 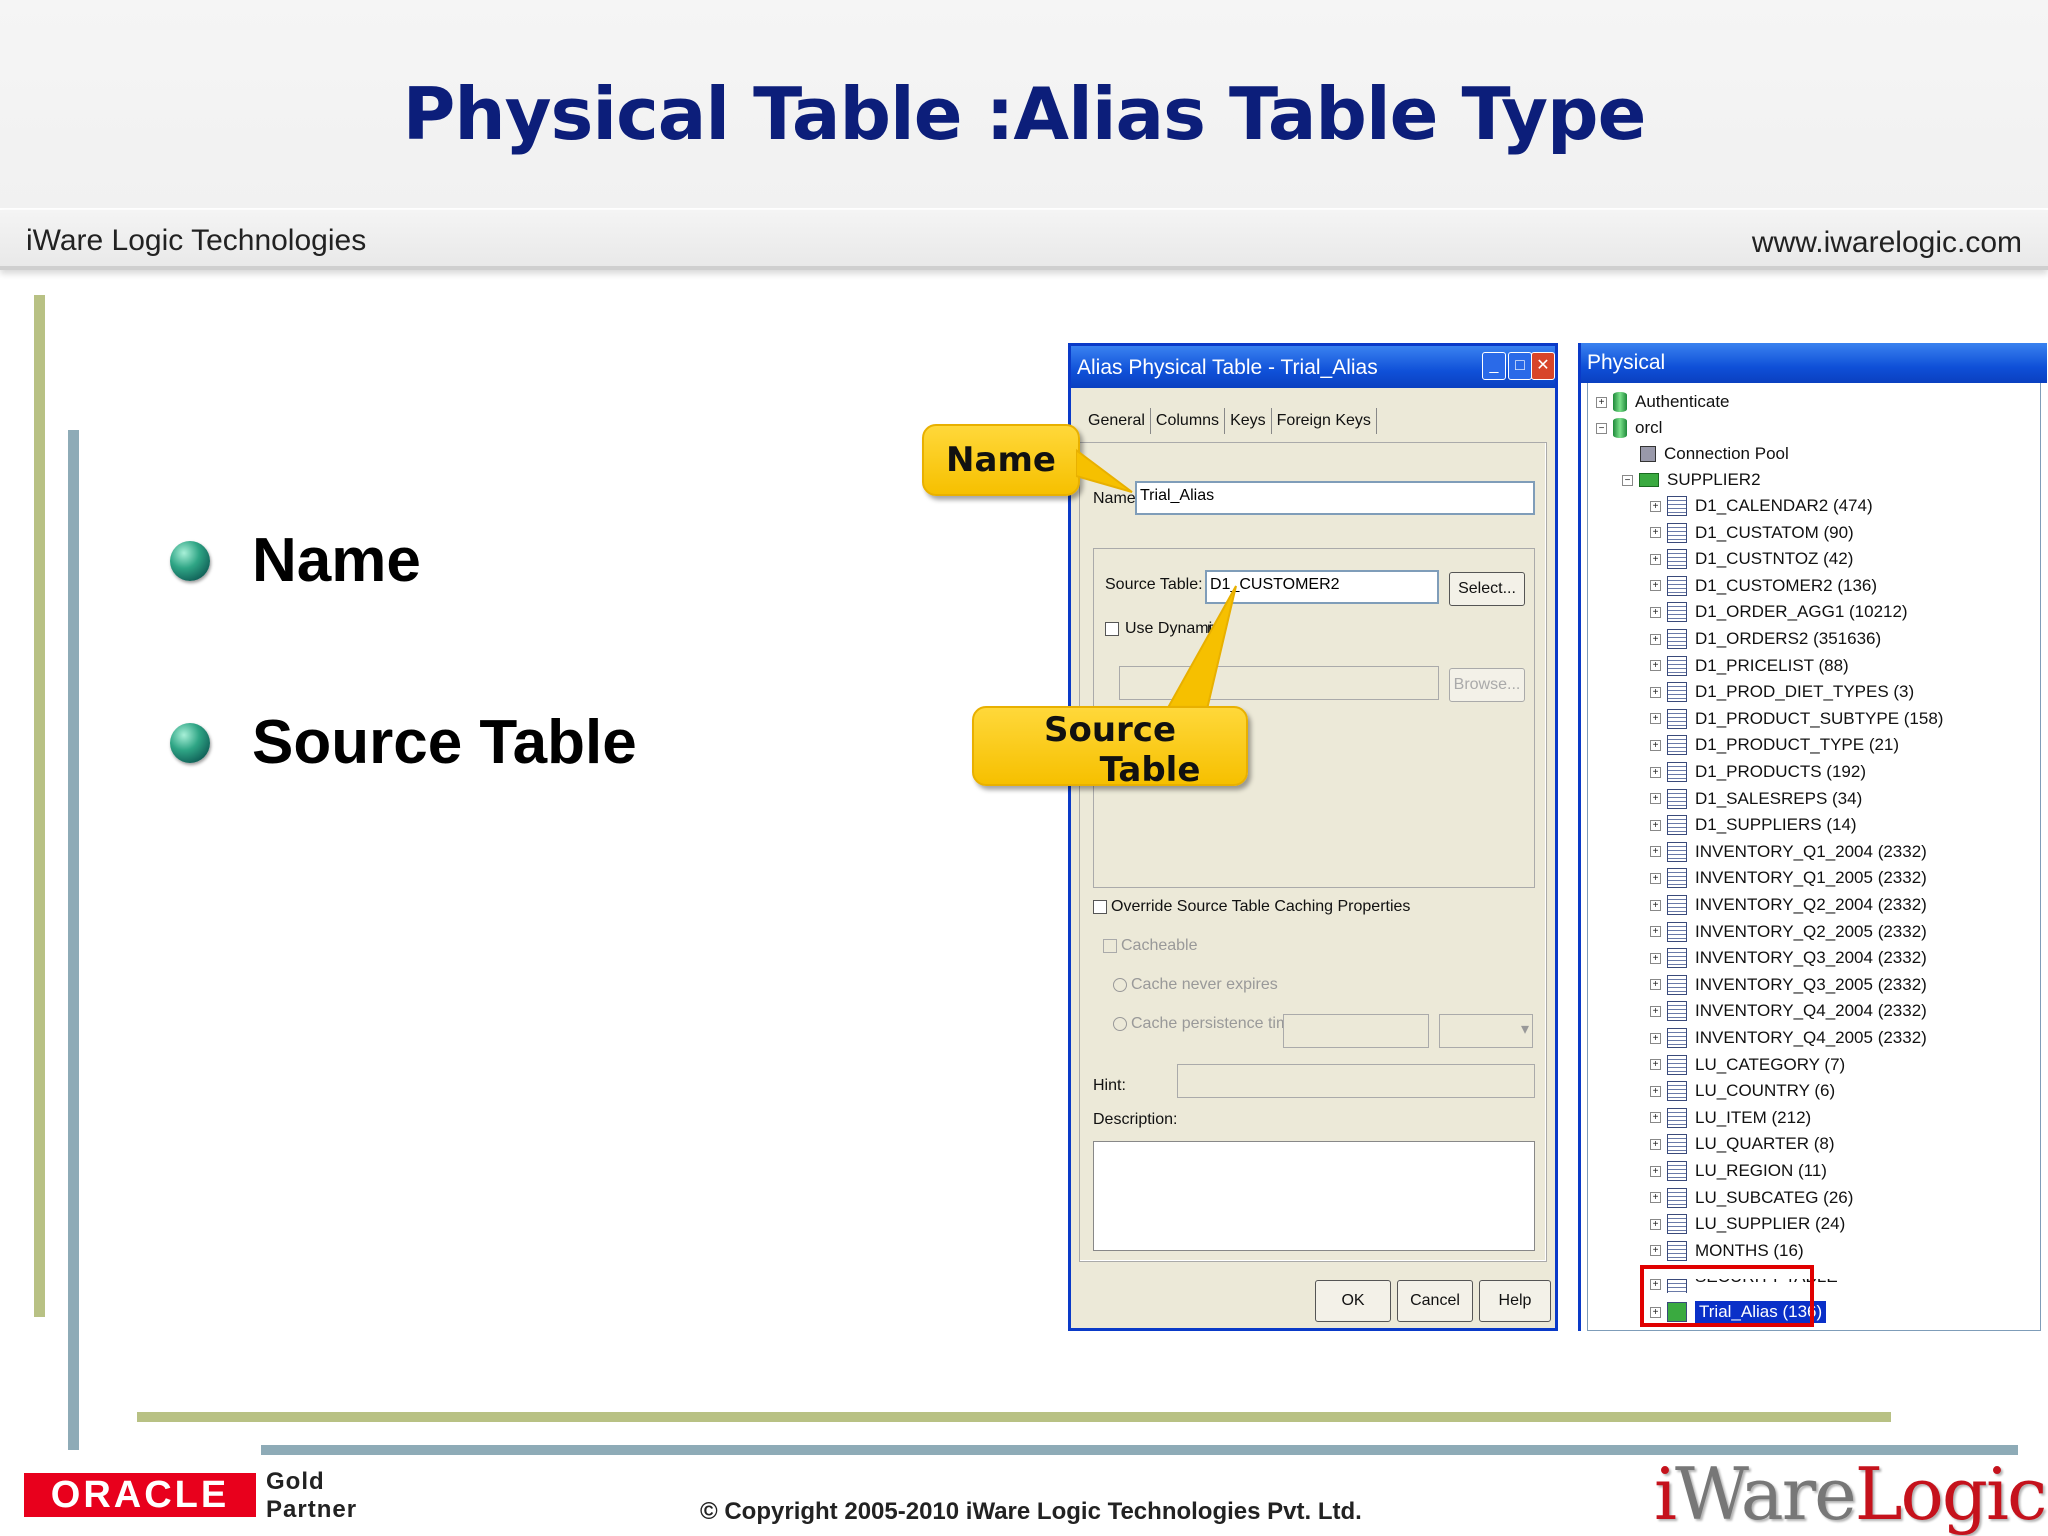 What do you see at coordinates (1324, 421) in the screenshot?
I see `tab-foreign-keys: Foreign Keys` at bounding box center [1324, 421].